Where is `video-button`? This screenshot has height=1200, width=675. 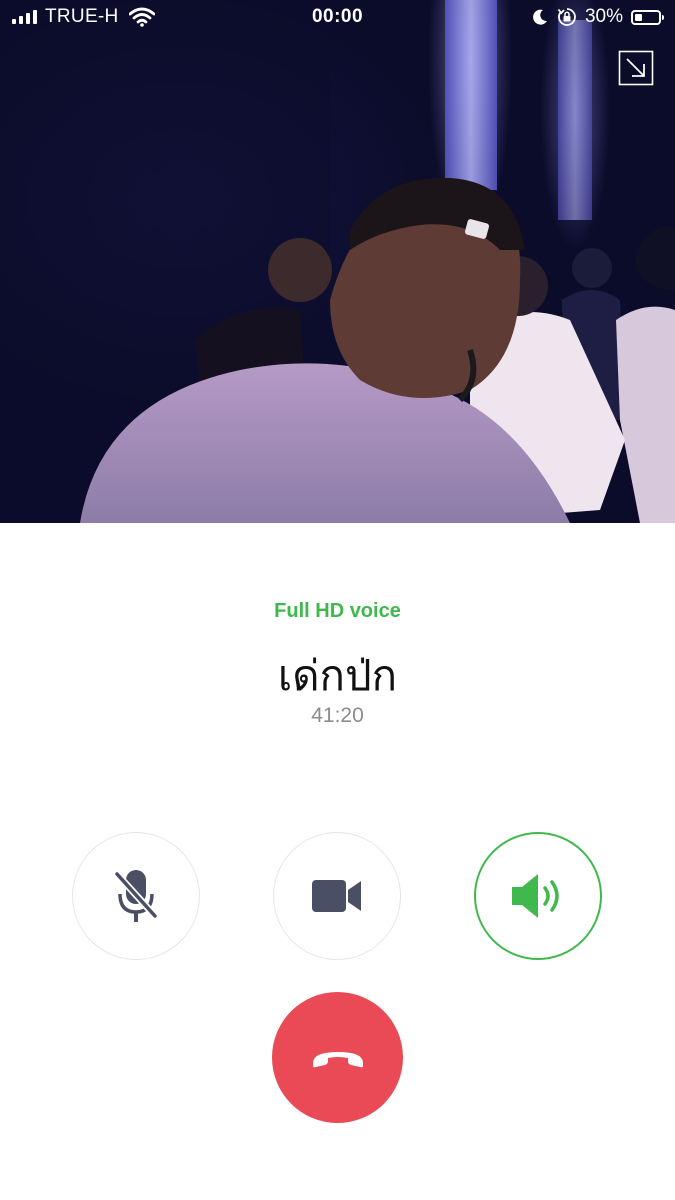
video-button is located at coordinates (337, 896).